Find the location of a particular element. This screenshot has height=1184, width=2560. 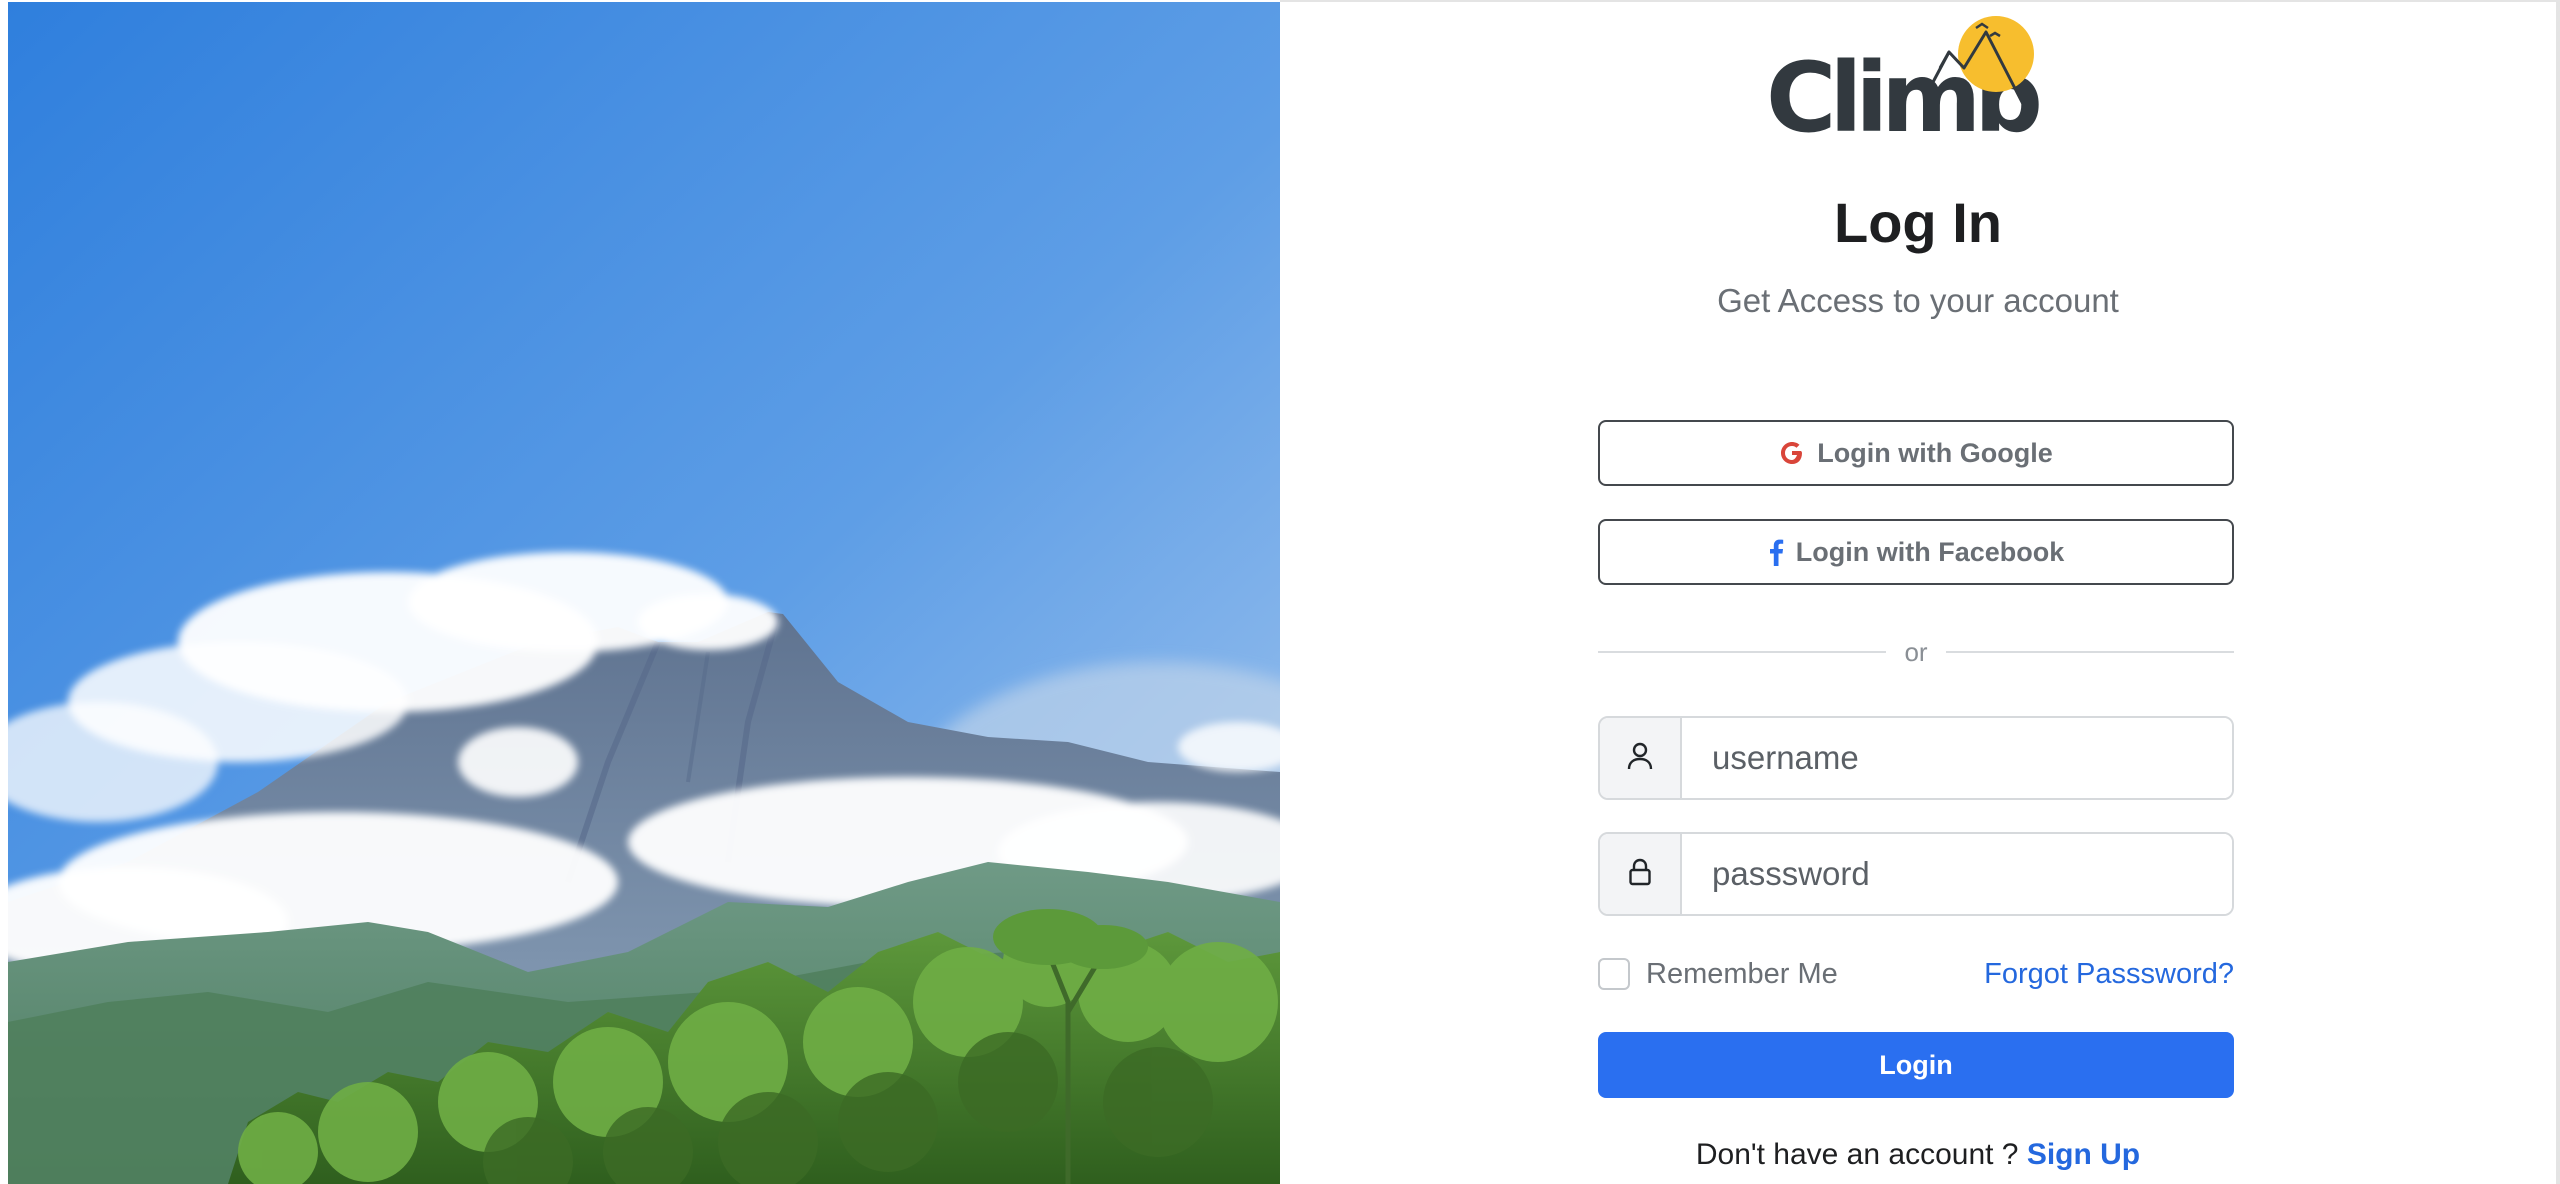

login-with-facebook-button: Login with Facebook is located at coordinates (1916, 552).